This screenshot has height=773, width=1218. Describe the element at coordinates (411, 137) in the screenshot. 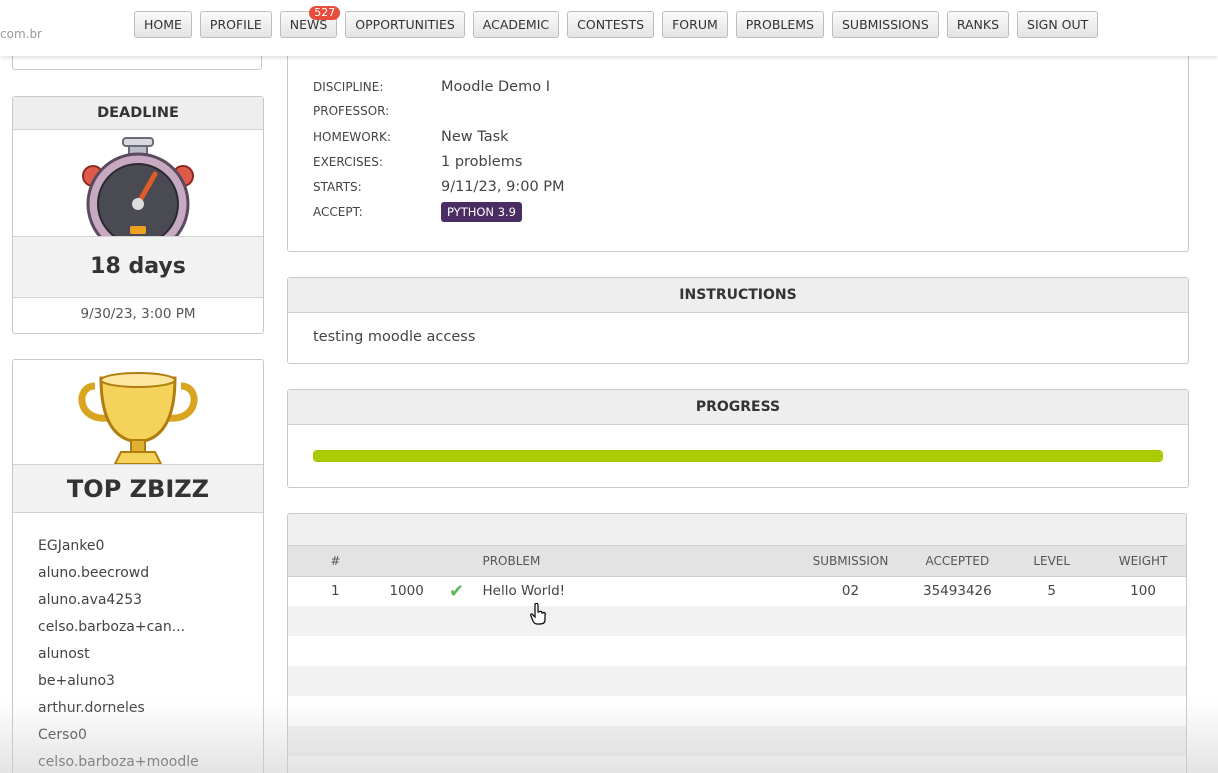

I see `info-row-homework: HOMEWORK: New Task` at that location.